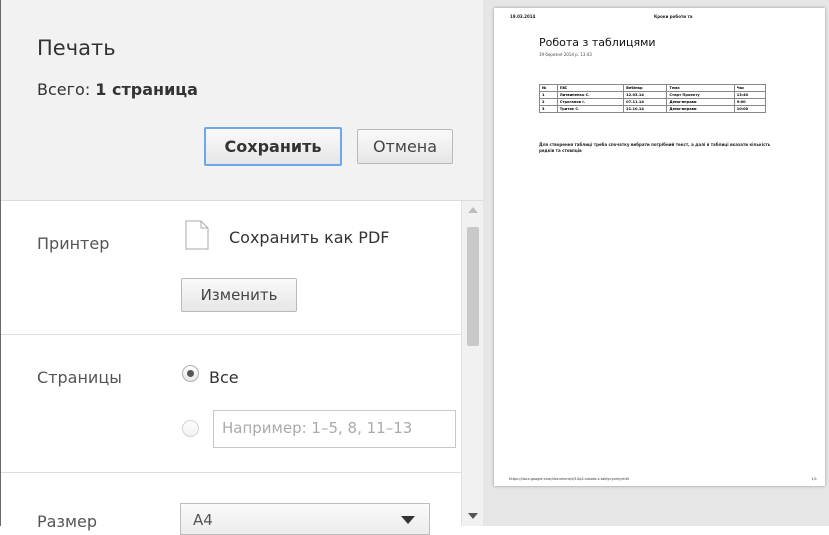 The width and height of the screenshot is (829, 535). What do you see at coordinates (548, 88) in the screenshot?
I see `table-header-cell: №` at bounding box center [548, 88].